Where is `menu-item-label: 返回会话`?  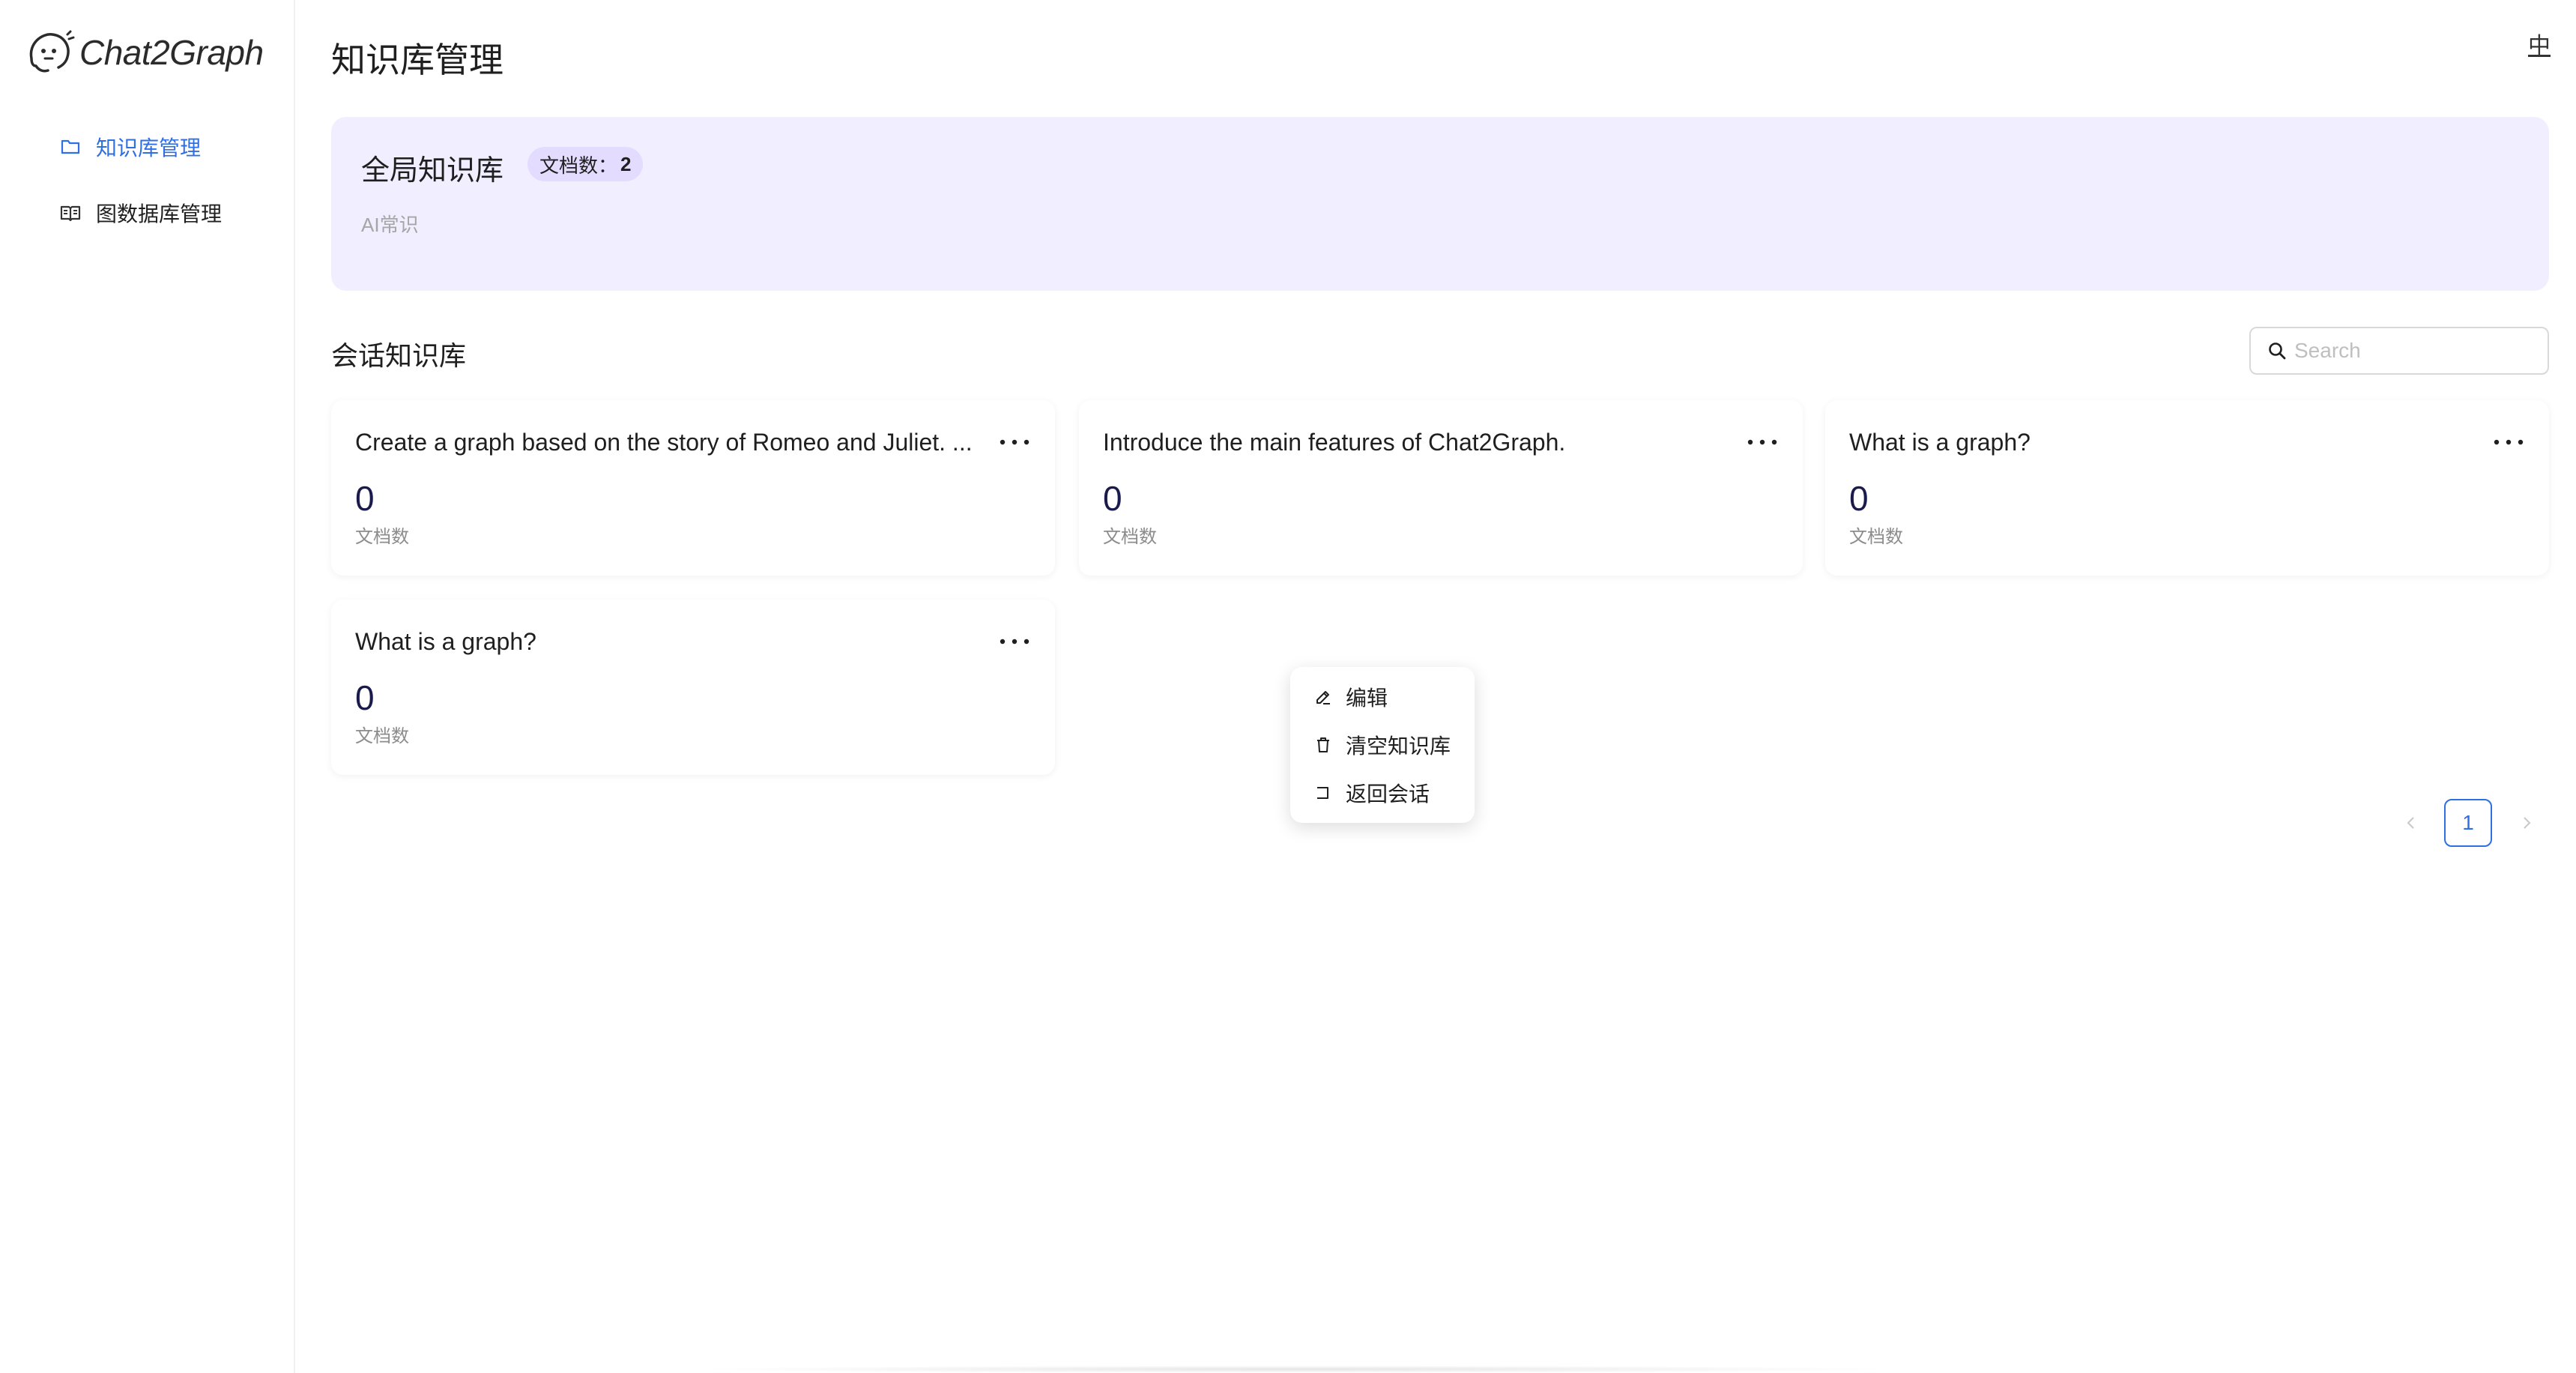 menu-item-label: 返回会话 is located at coordinates (1388, 794).